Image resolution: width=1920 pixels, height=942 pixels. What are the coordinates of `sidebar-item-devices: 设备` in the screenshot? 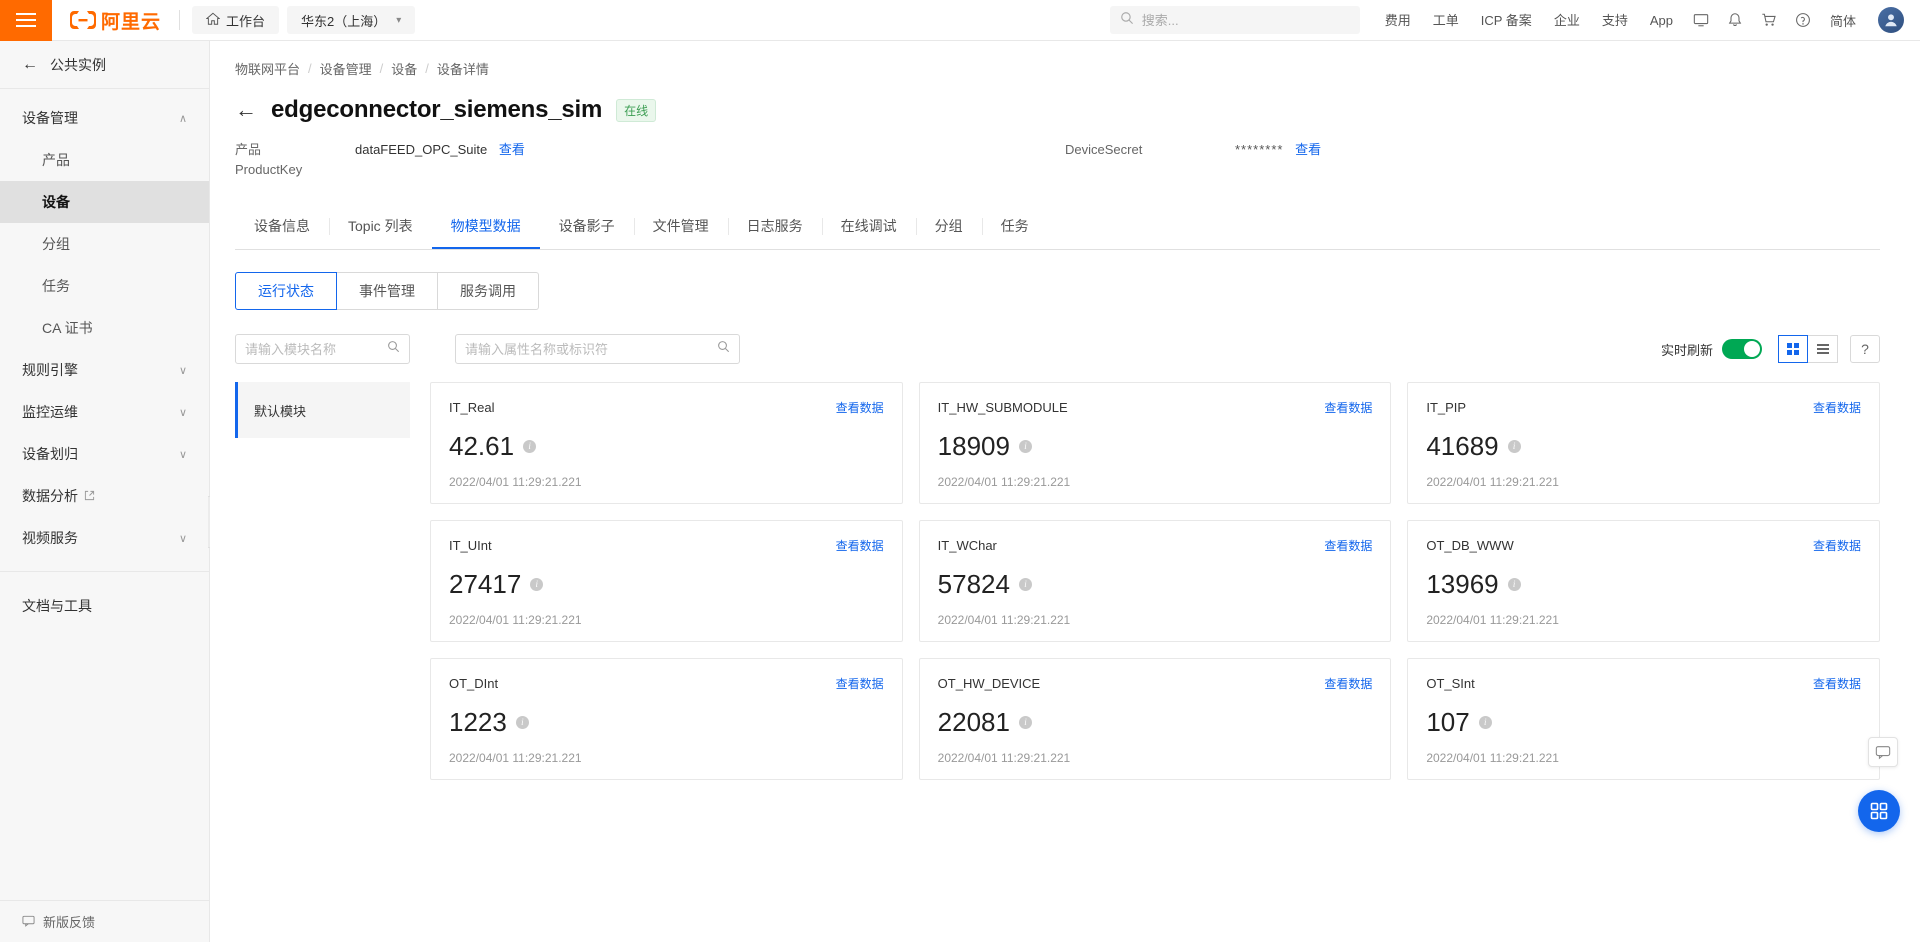 It's located at (104, 202).